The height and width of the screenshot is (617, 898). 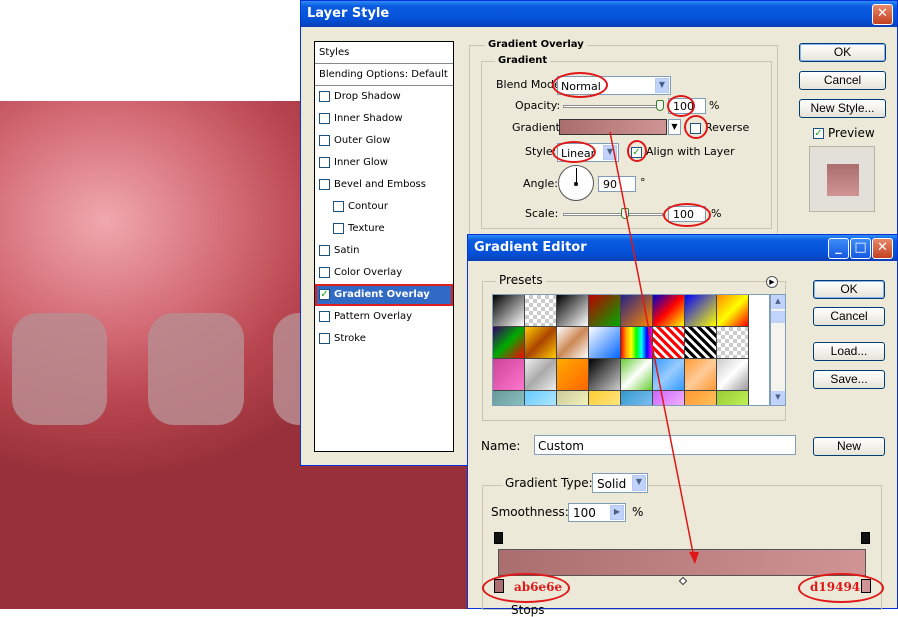 What do you see at coordinates (842, 80) in the screenshot?
I see `cancel-button: Cancel` at bounding box center [842, 80].